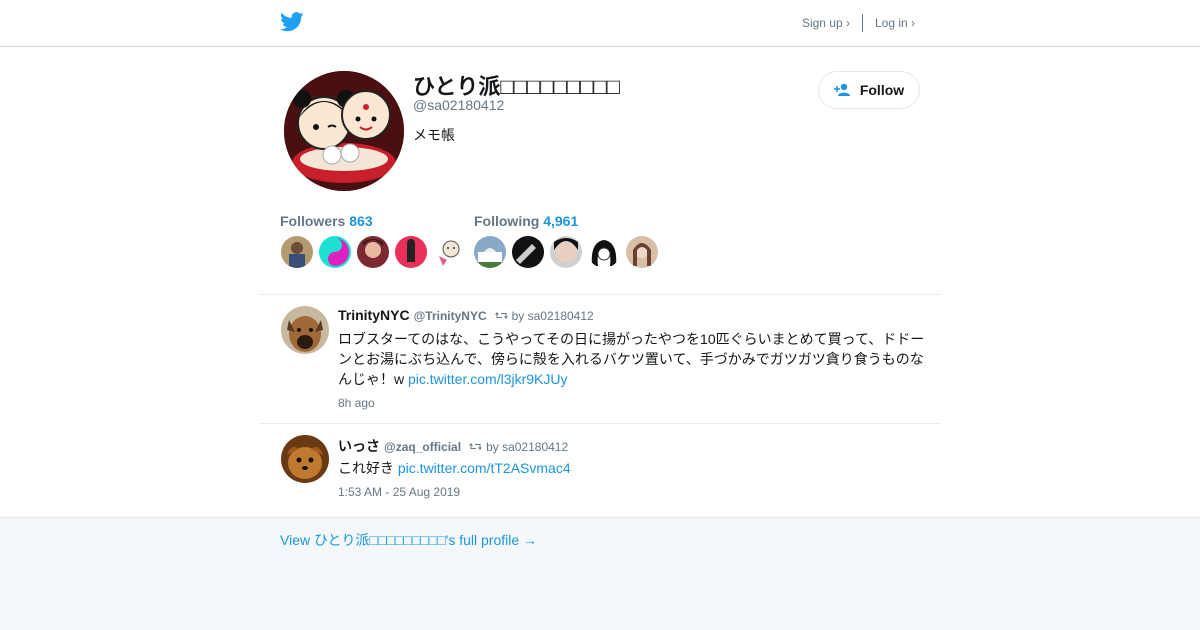 Image resolution: width=1200 pixels, height=630 pixels. What do you see at coordinates (561, 221) in the screenshot?
I see `following-count: 4,961` at bounding box center [561, 221].